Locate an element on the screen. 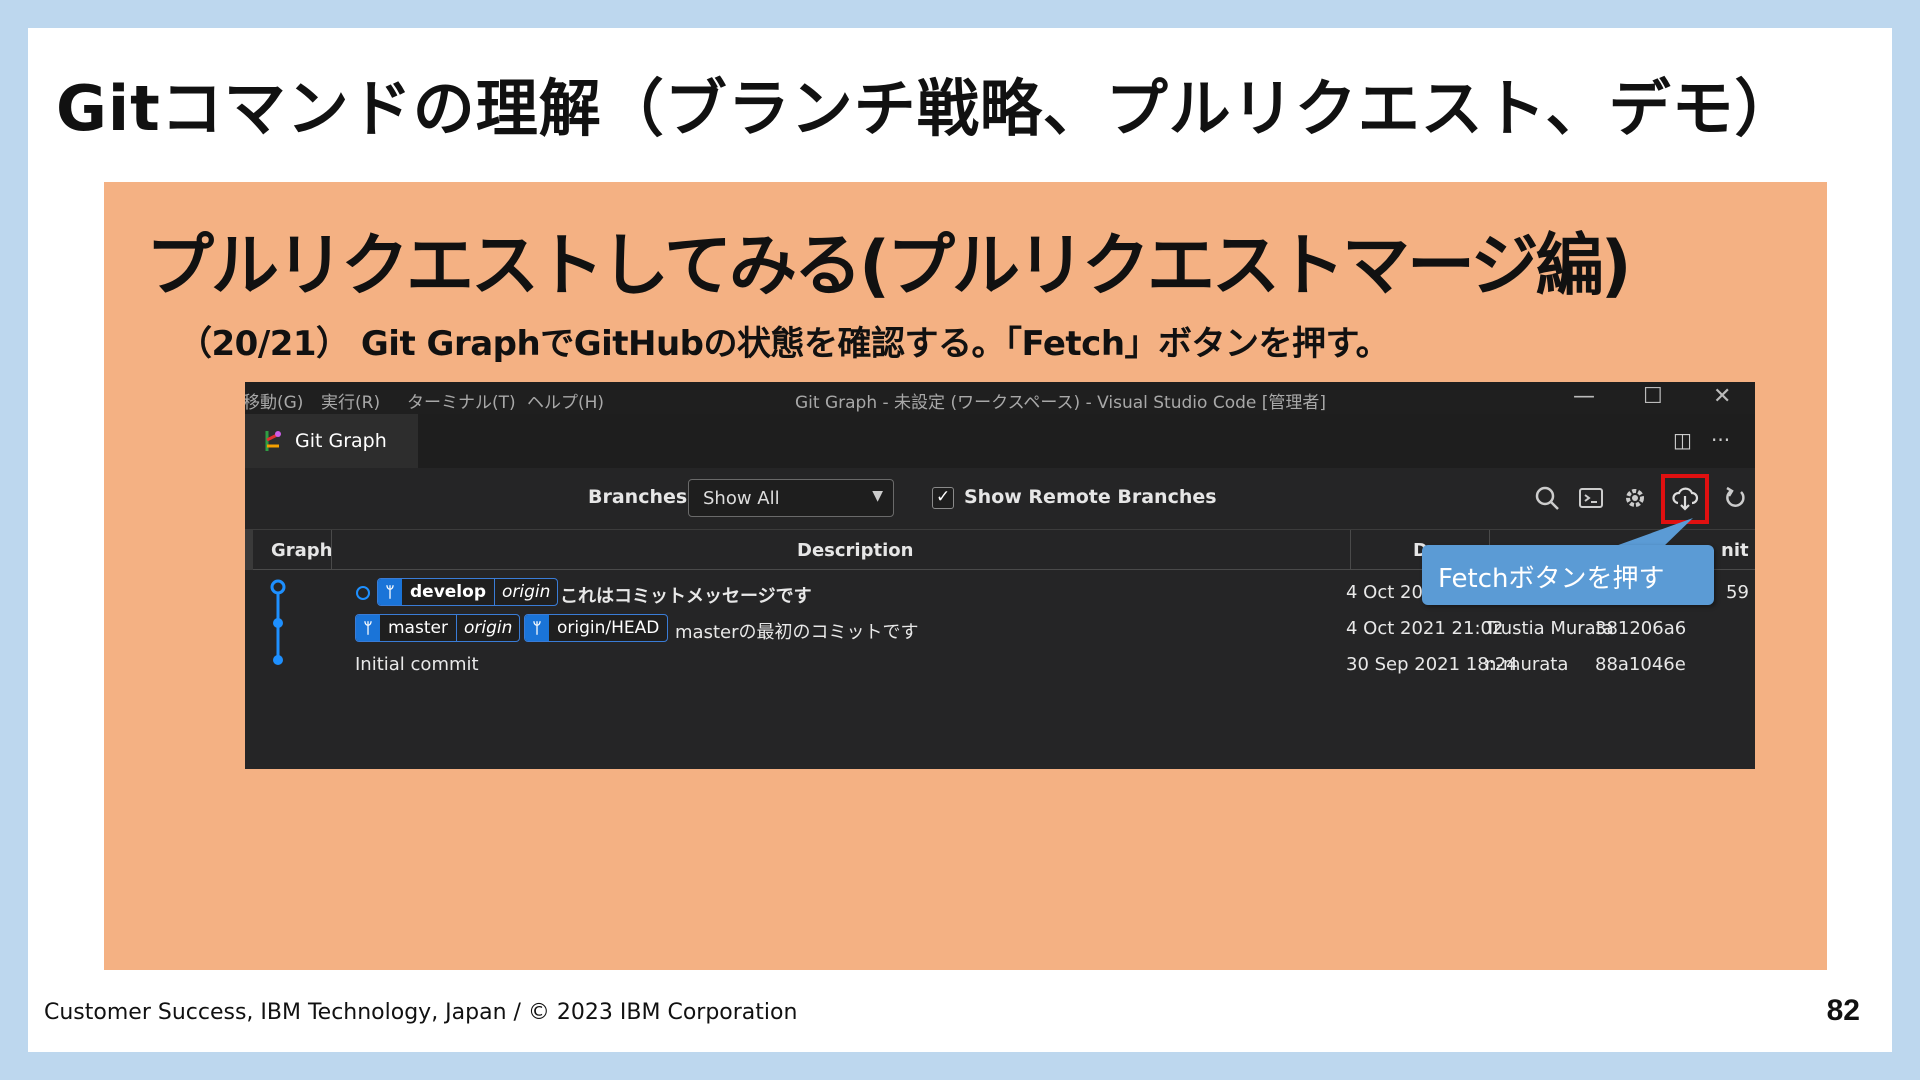 This screenshot has height=1080, width=1920. tab-git-graph: Git Graph is located at coordinates (331, 441).